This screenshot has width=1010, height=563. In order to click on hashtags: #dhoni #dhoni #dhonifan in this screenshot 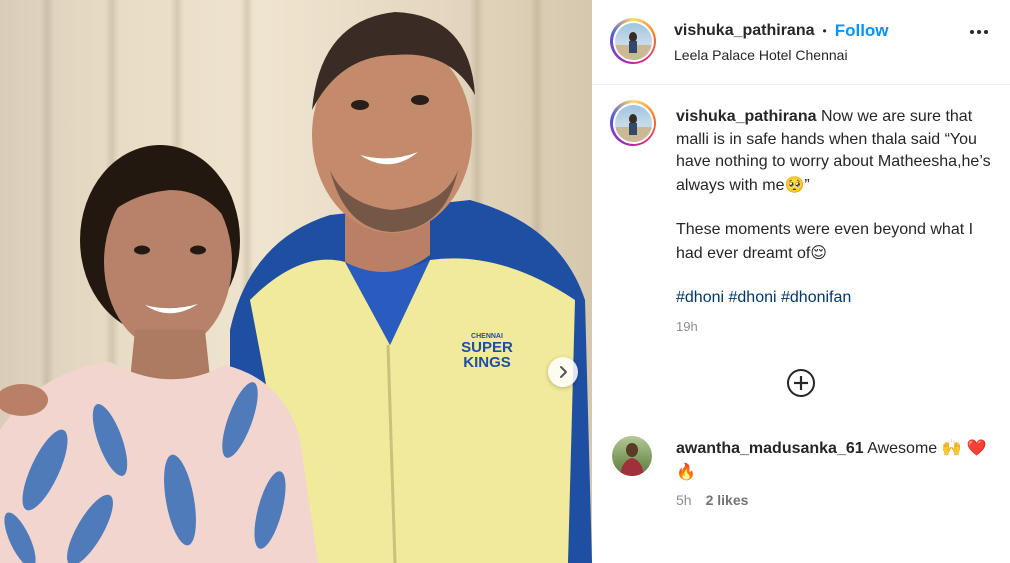, I will do `click(835, 298)`.